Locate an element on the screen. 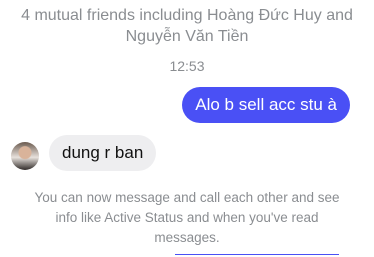  message-timestamp: 12:53 is located at coordinates (187, 66).